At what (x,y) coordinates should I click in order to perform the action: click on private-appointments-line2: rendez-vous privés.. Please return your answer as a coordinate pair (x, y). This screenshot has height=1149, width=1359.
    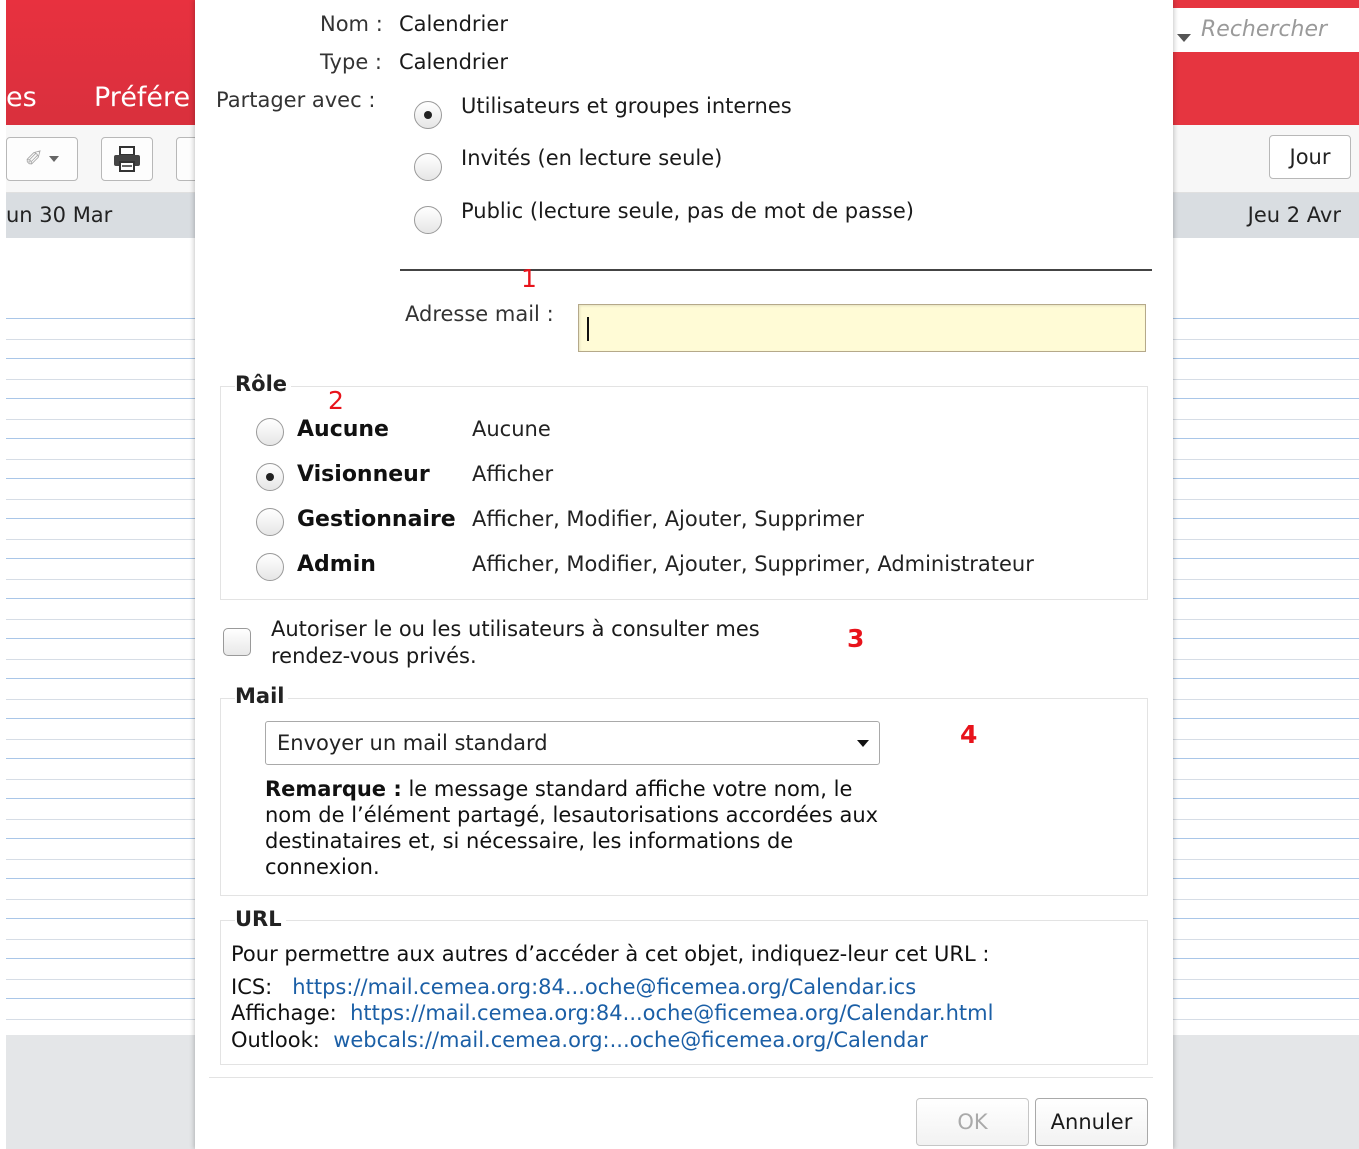
    Looking at the image, I should click on (374, 656).